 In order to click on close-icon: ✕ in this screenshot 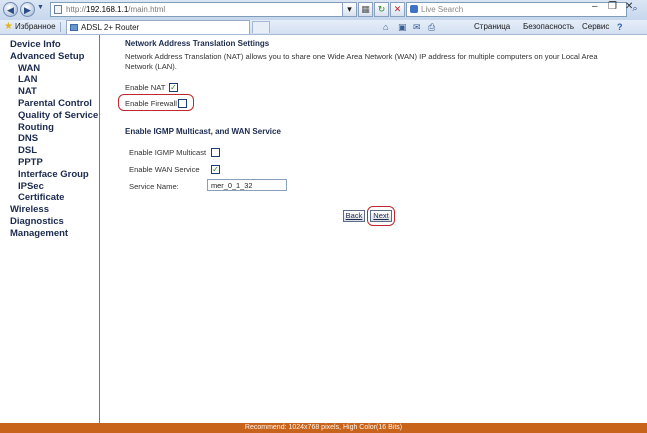, I will do `click(629, 7)`.